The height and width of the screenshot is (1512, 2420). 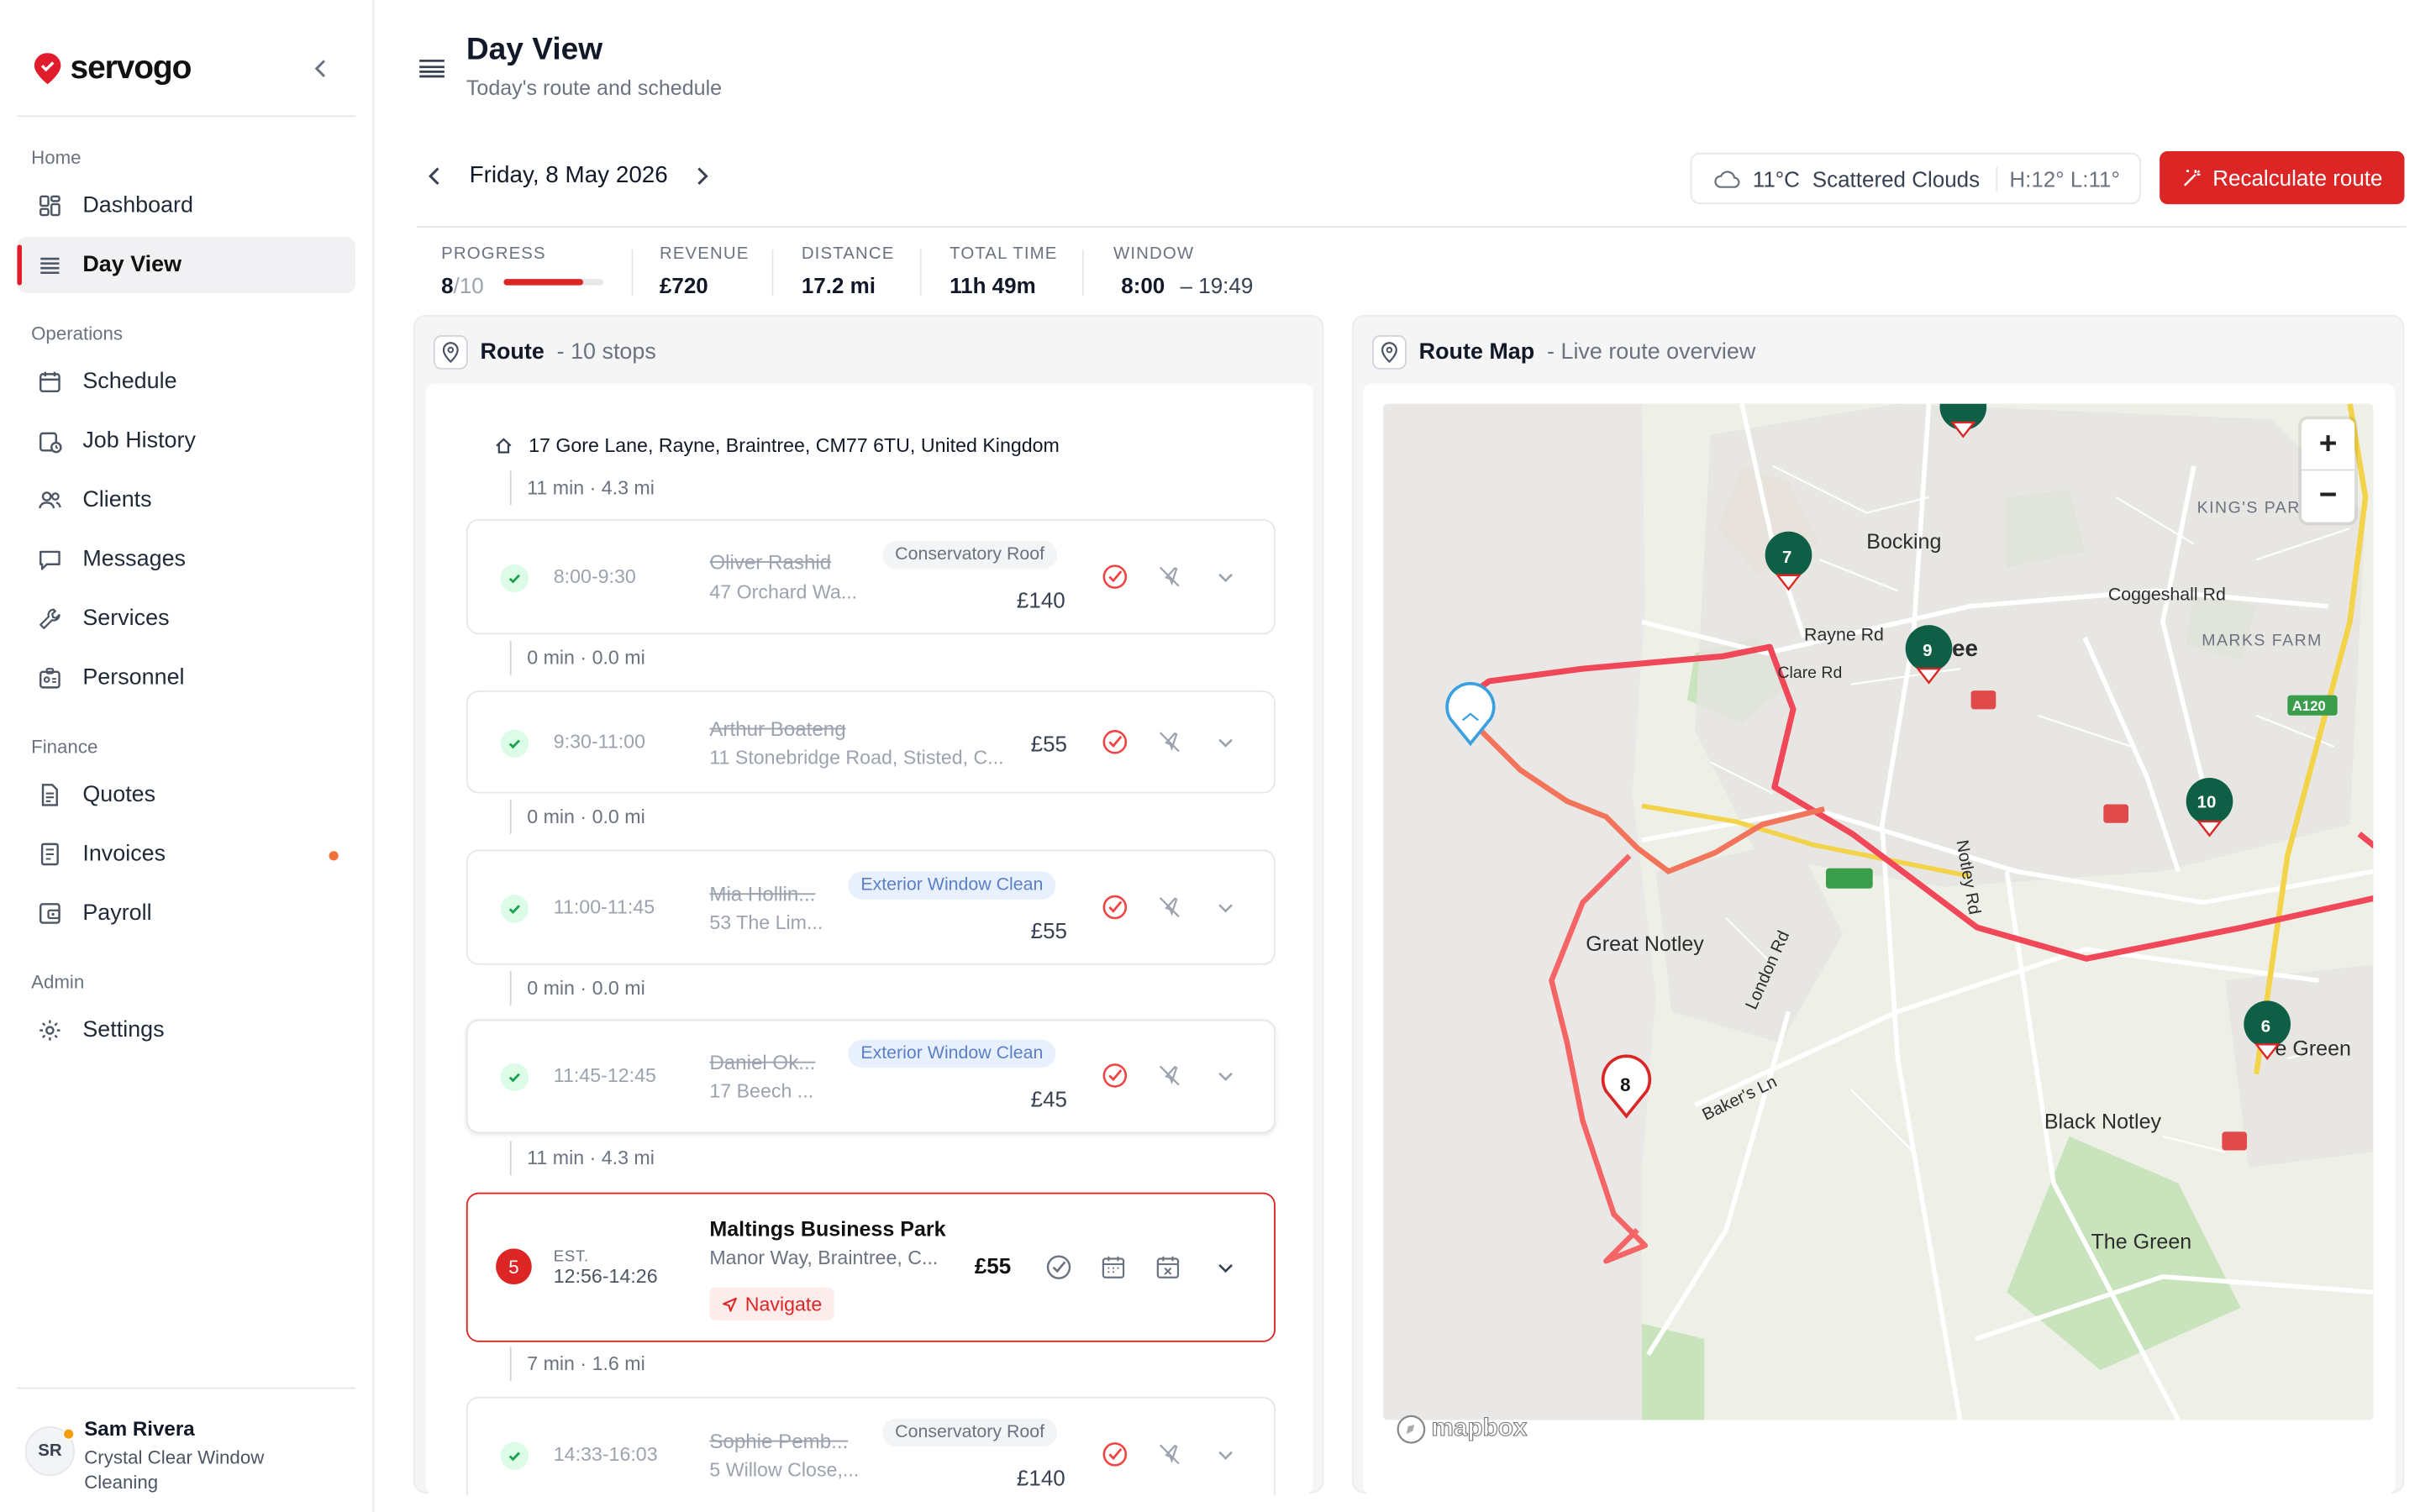 I want to click on user-org: Crystal Clear Window Cleaning, so click(x=174, y=1470).